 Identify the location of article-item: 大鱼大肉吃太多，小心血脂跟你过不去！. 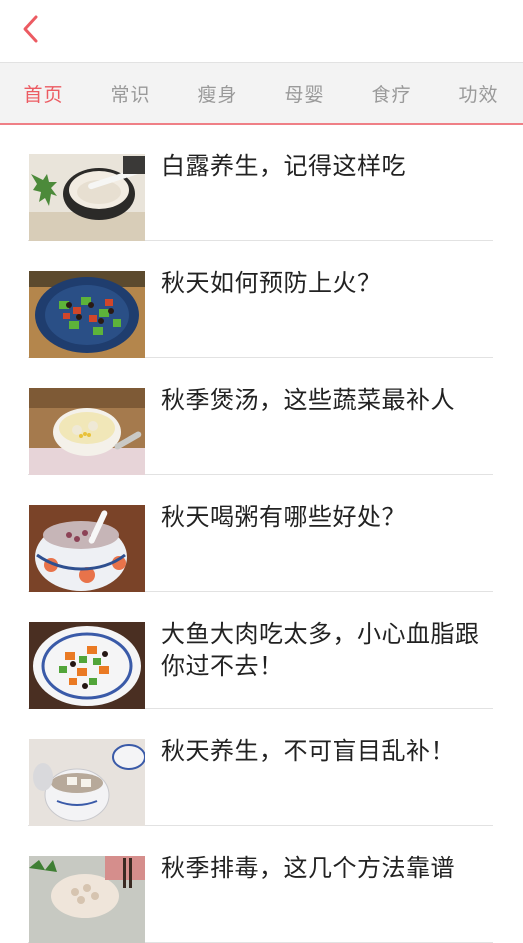
(260, 650).